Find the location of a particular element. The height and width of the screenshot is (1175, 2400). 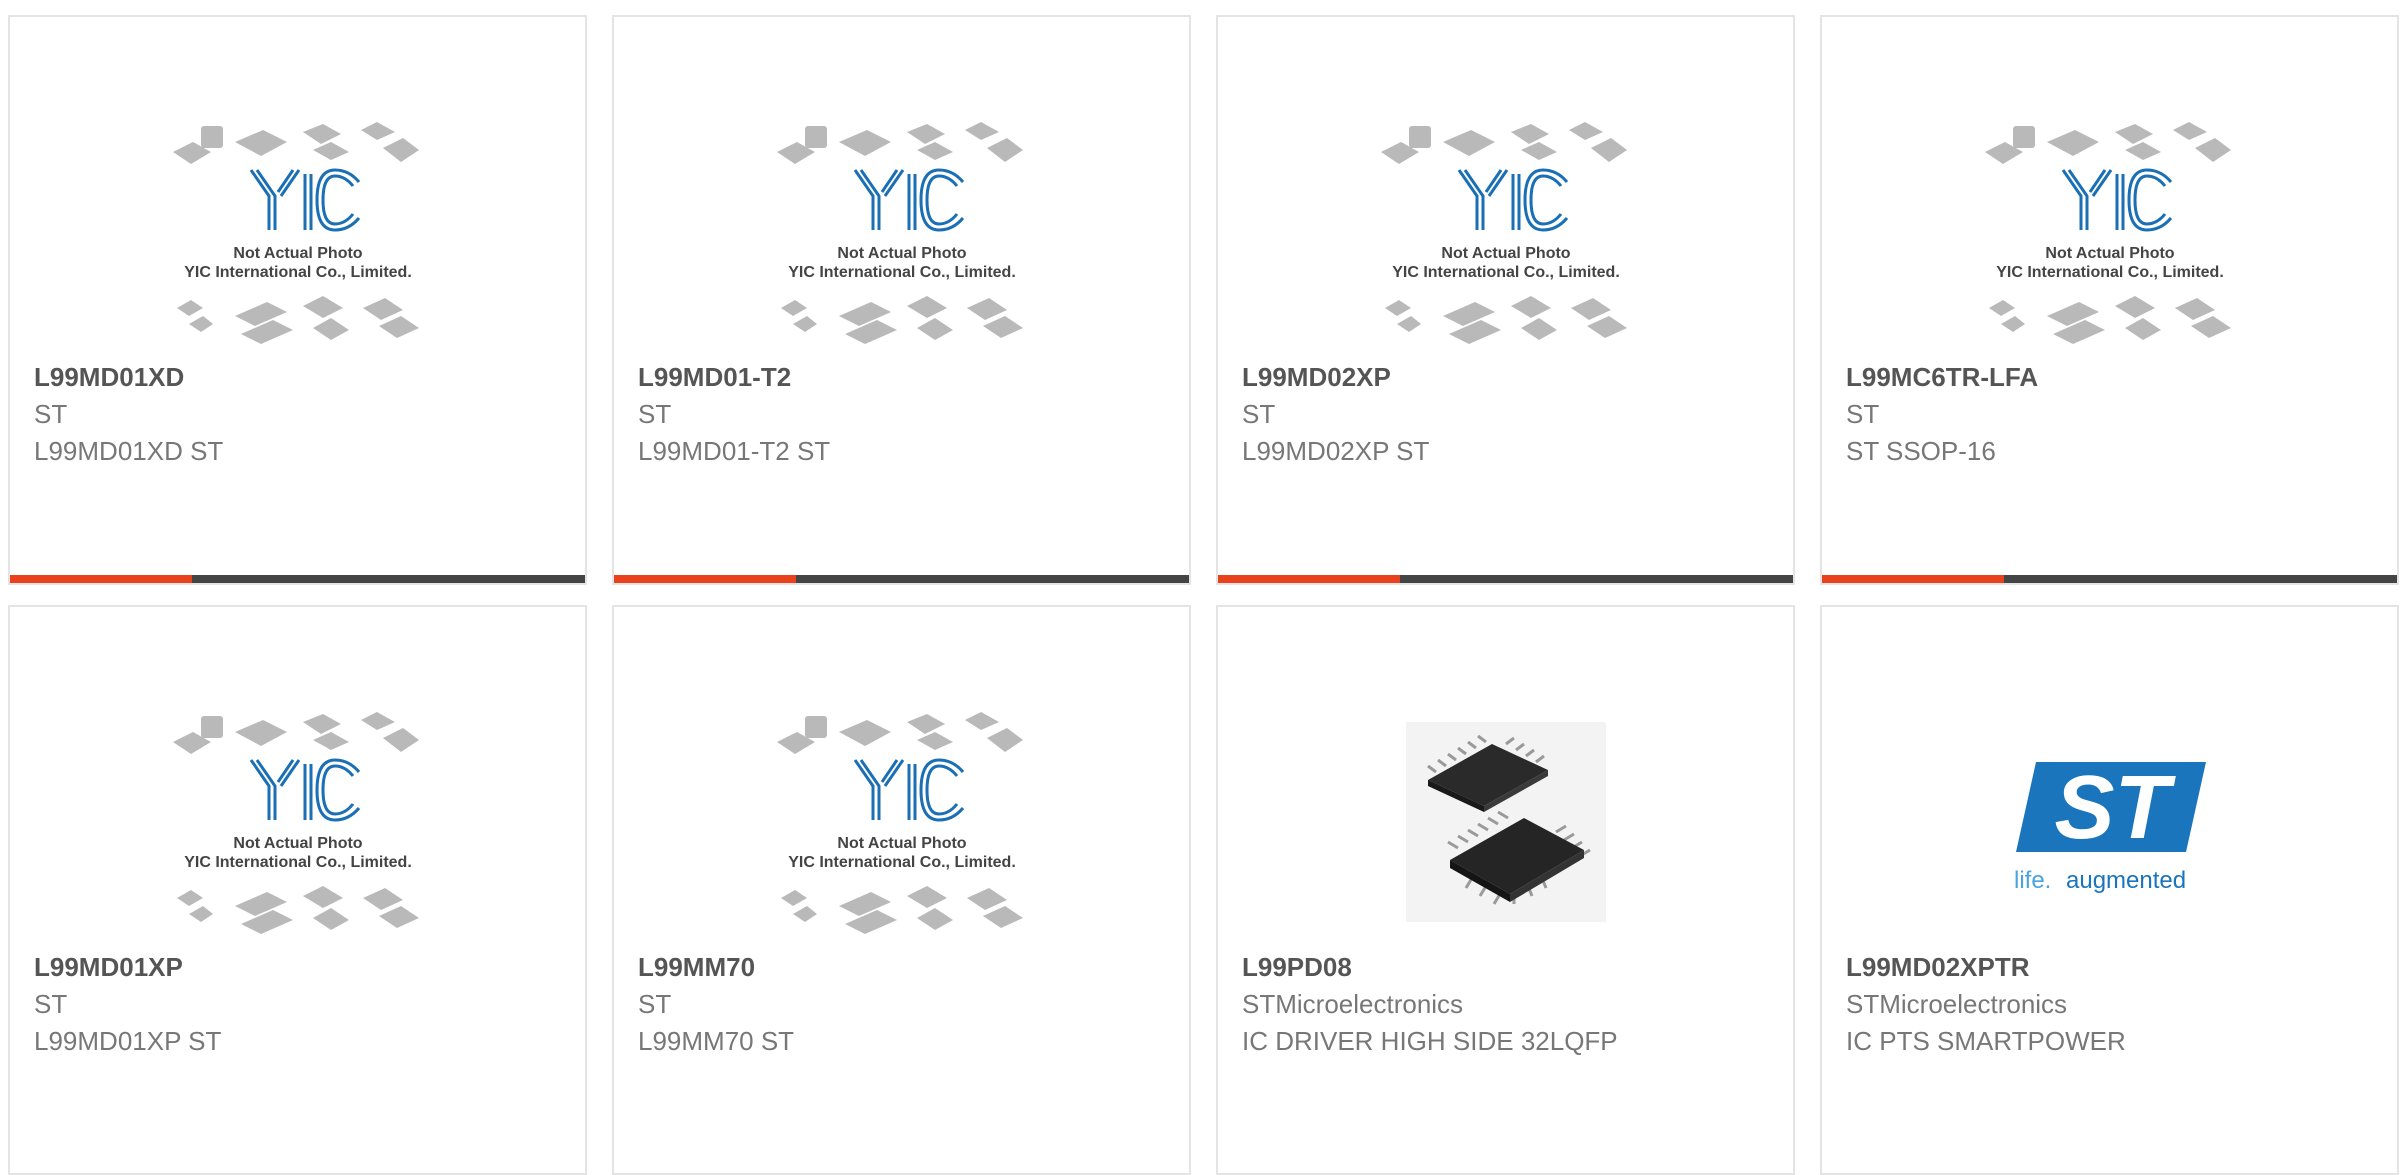

product-part-number: L99MD01-T2 is located at coordinates (714, 377).